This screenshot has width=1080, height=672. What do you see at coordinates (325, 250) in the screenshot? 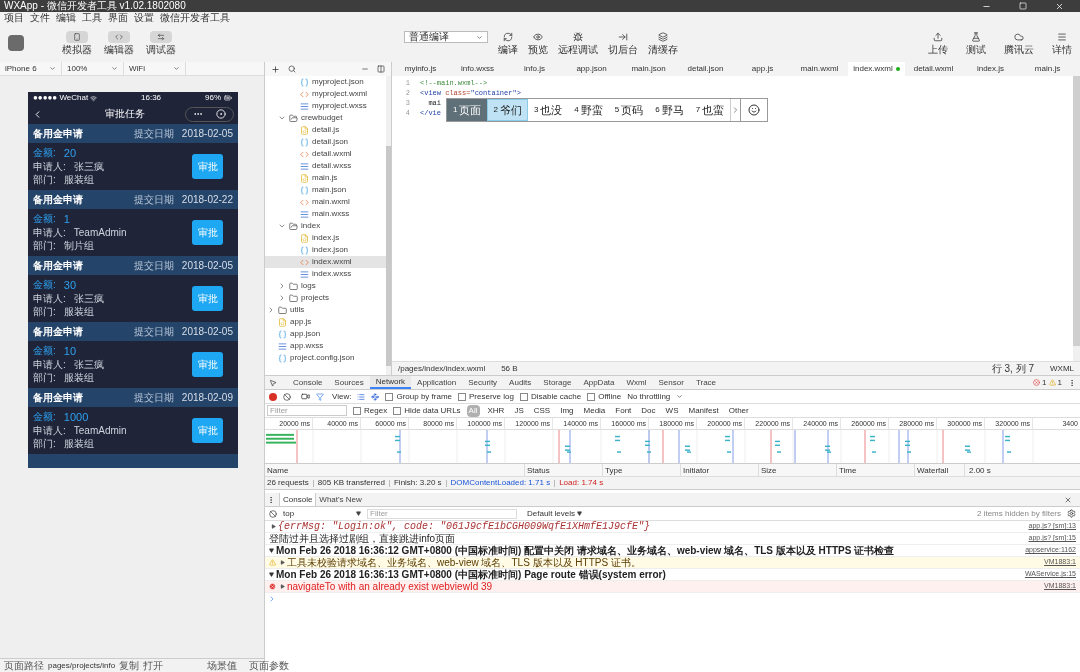
I see `file-tree-item: index.json` at bounding box center [325, 250].